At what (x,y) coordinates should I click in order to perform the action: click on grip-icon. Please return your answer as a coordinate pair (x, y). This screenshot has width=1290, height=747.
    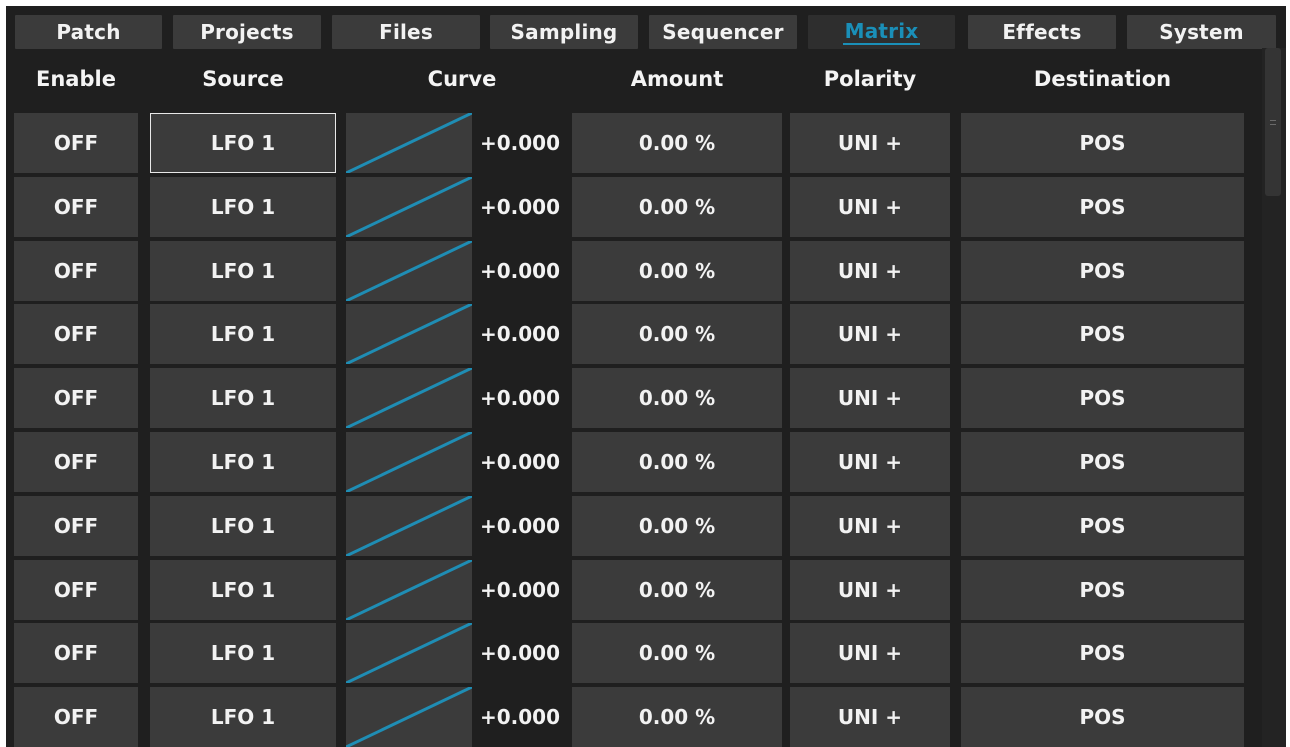
    Looking at the image, I should click on (1273, 122).